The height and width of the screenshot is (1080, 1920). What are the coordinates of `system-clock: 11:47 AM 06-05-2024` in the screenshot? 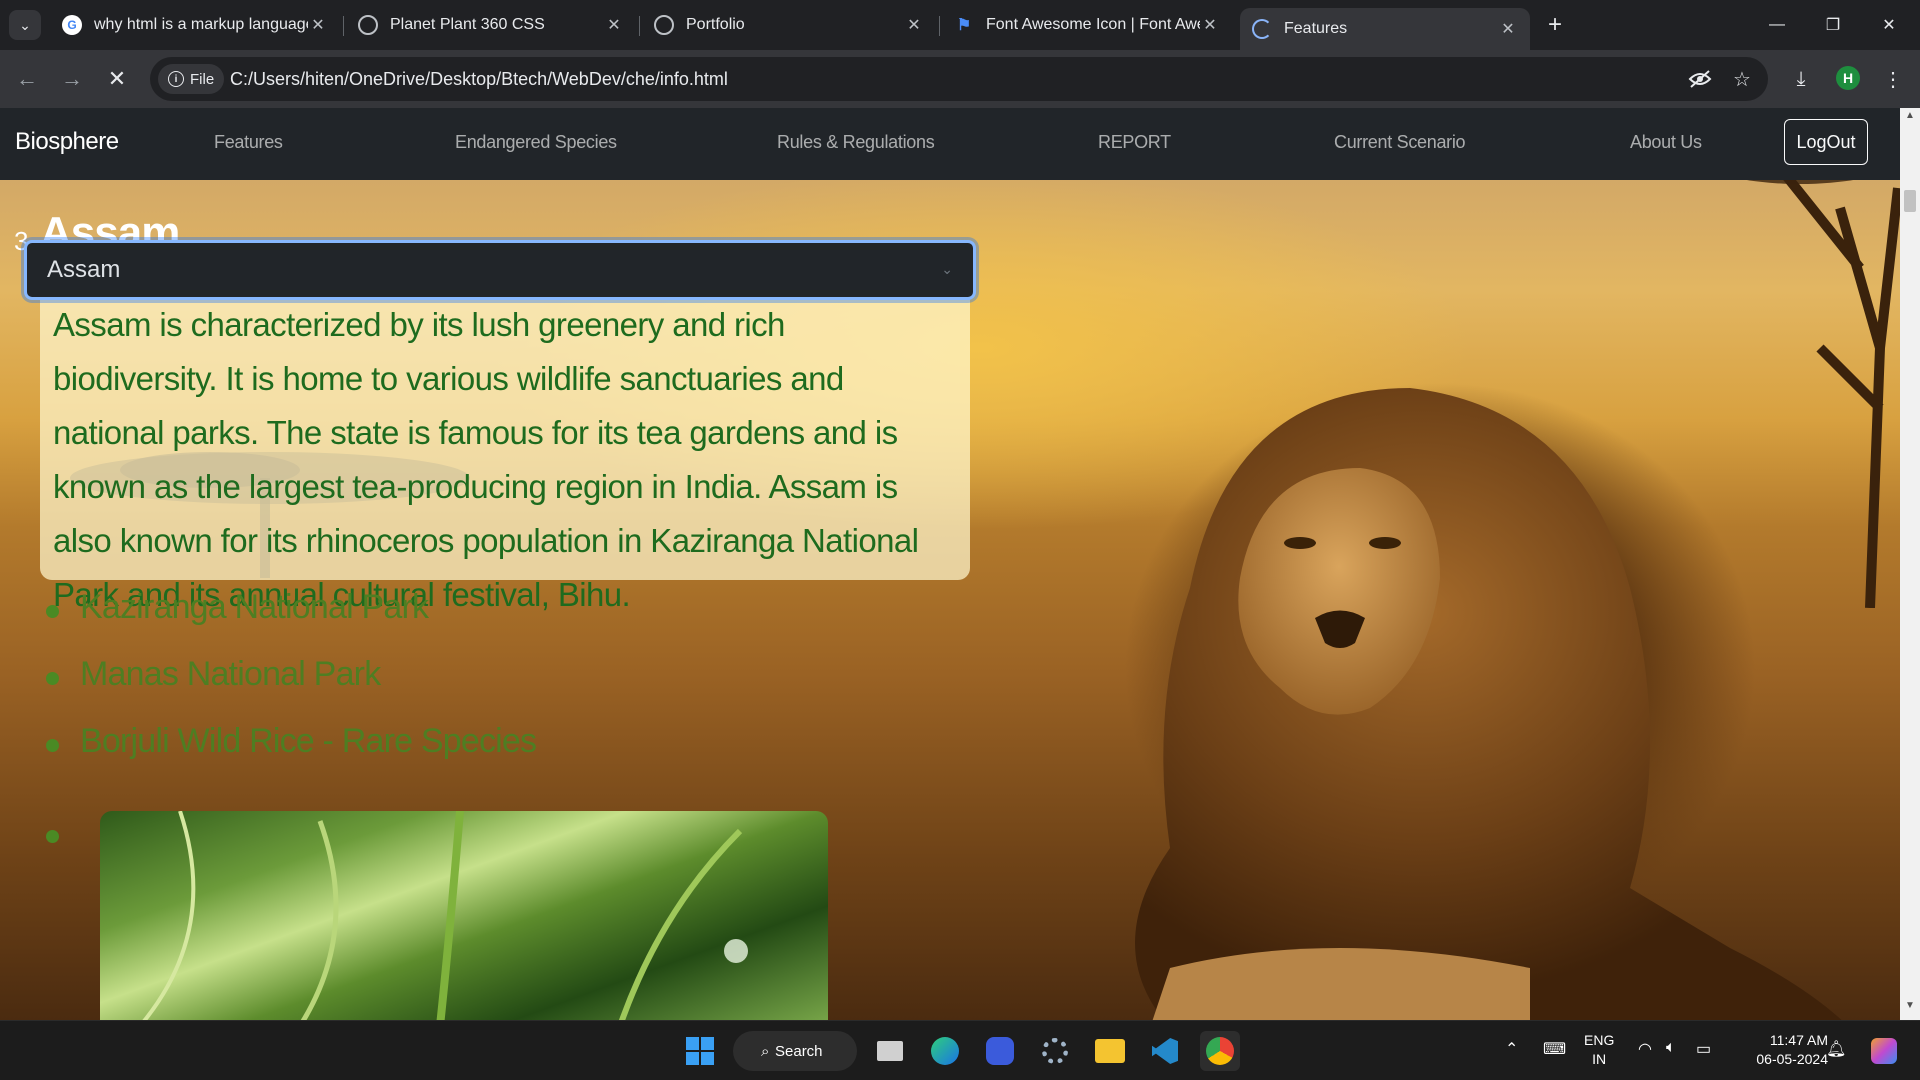 It's located at (1781, 1050).